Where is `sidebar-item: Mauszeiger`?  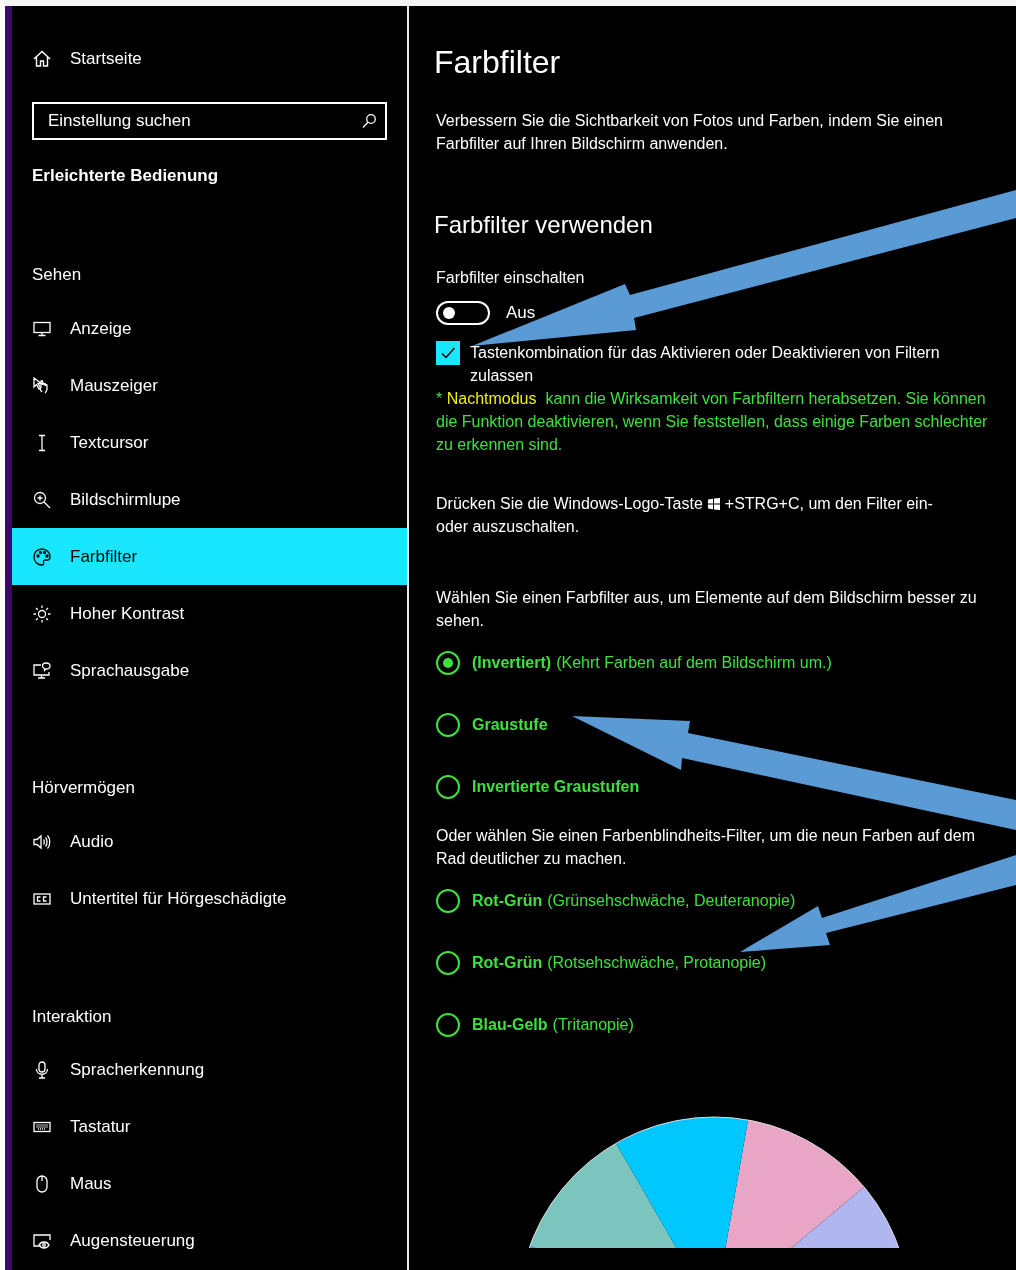
sidebar-item: Mauszeiger is located at coordinates (209, 386).